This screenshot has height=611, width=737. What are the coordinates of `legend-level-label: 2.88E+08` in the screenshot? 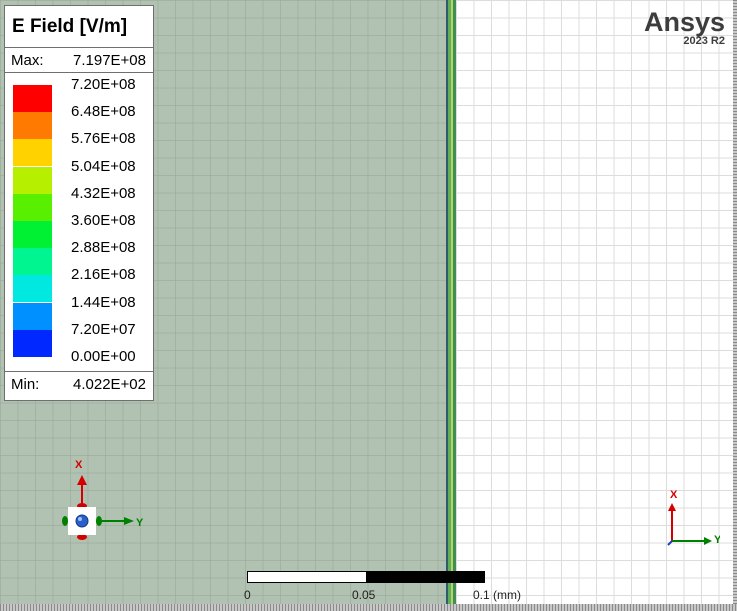 It's located at (103, 248).